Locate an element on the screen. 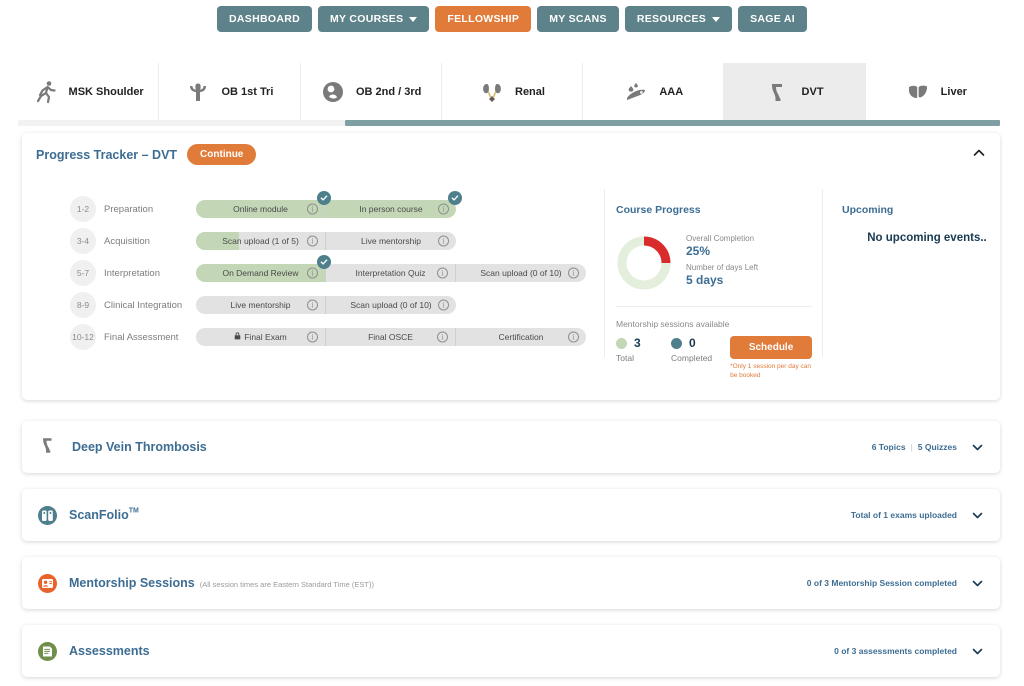 This screenshot has width=1024, height=686. schedule-button: Schedule is located at coordinates (771, 347).